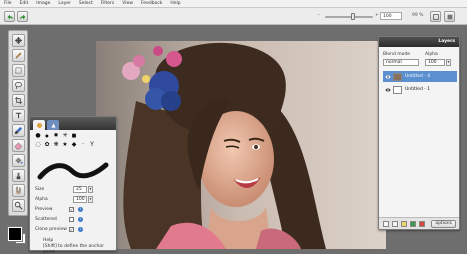 The width and height of the screenshot is (467, 254). I want to click on tool-clone, so click(18, 175).